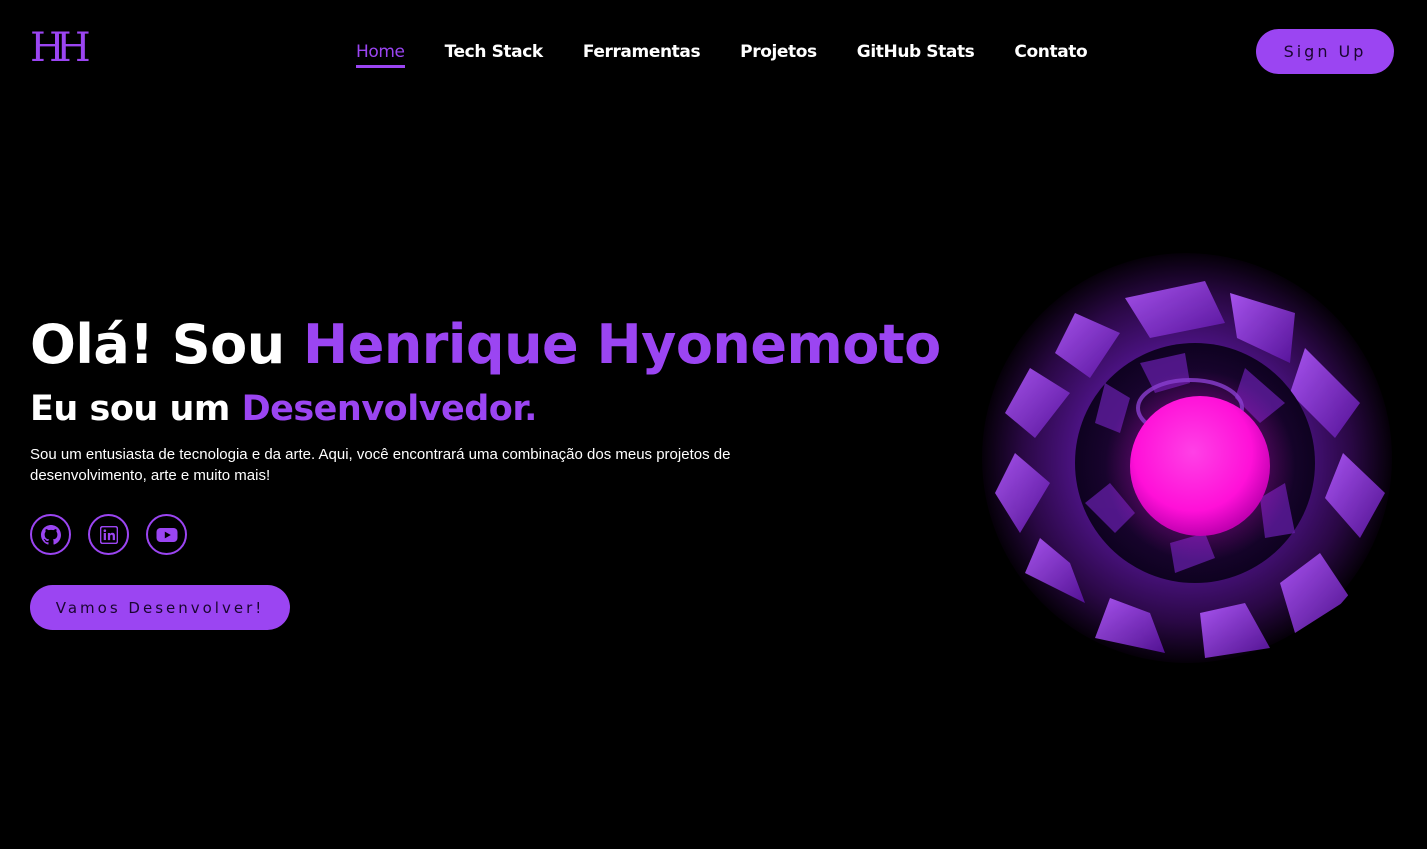 The image size is (1427, 849). Describe the element at coordinates (60, 48) in the screenshot. I see `logo: HH` at that location.